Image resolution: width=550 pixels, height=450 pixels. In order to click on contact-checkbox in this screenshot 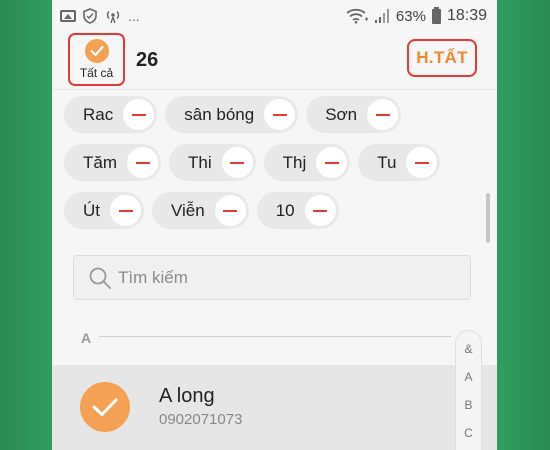, I will do `click(105, 407)`.